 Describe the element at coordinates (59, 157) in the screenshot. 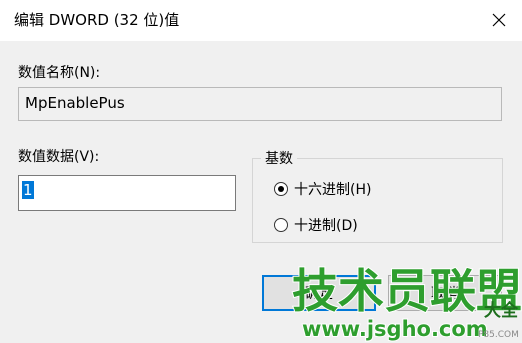

I see `value-data-label: 数值数据(V):` at that location.